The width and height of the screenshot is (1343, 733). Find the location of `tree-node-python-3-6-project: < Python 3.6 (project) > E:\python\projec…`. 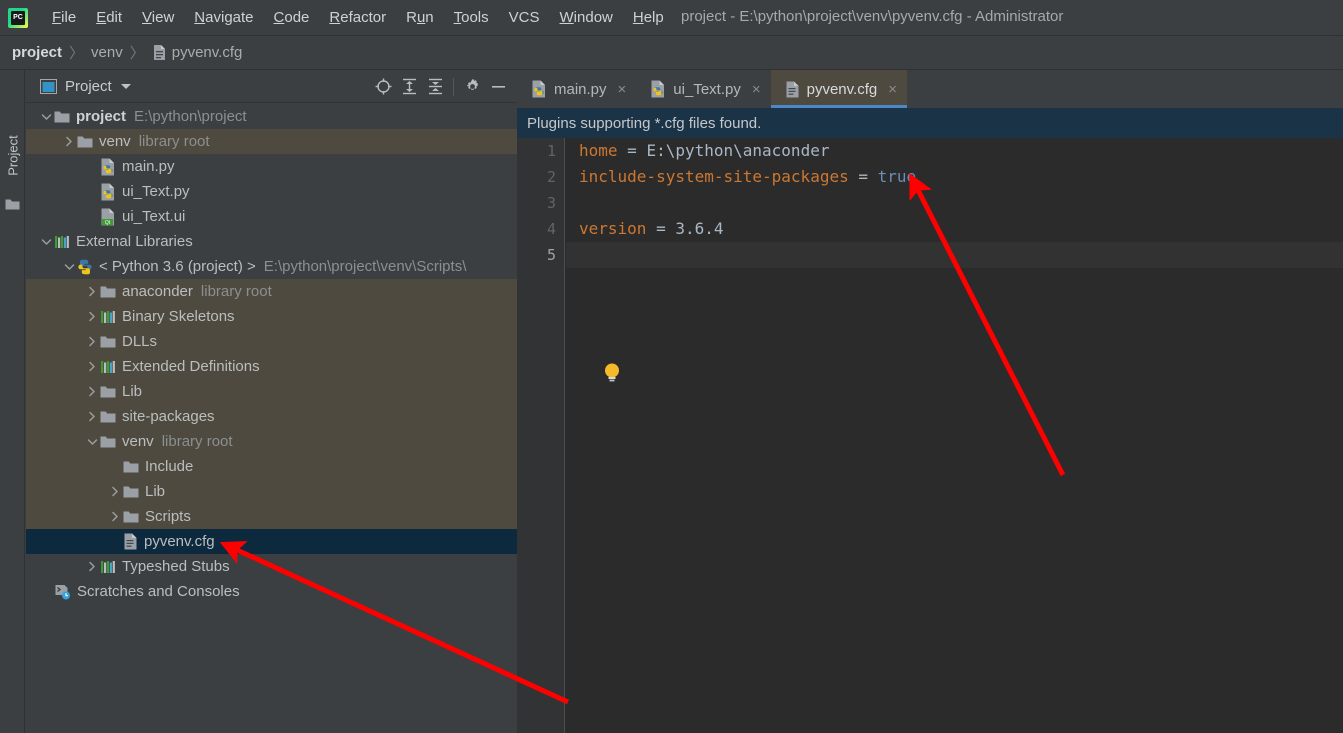

tree-node-python-3-6-project: < Python 3.6 (project) > E:\python\projec… is located at coordinates (271, 266).